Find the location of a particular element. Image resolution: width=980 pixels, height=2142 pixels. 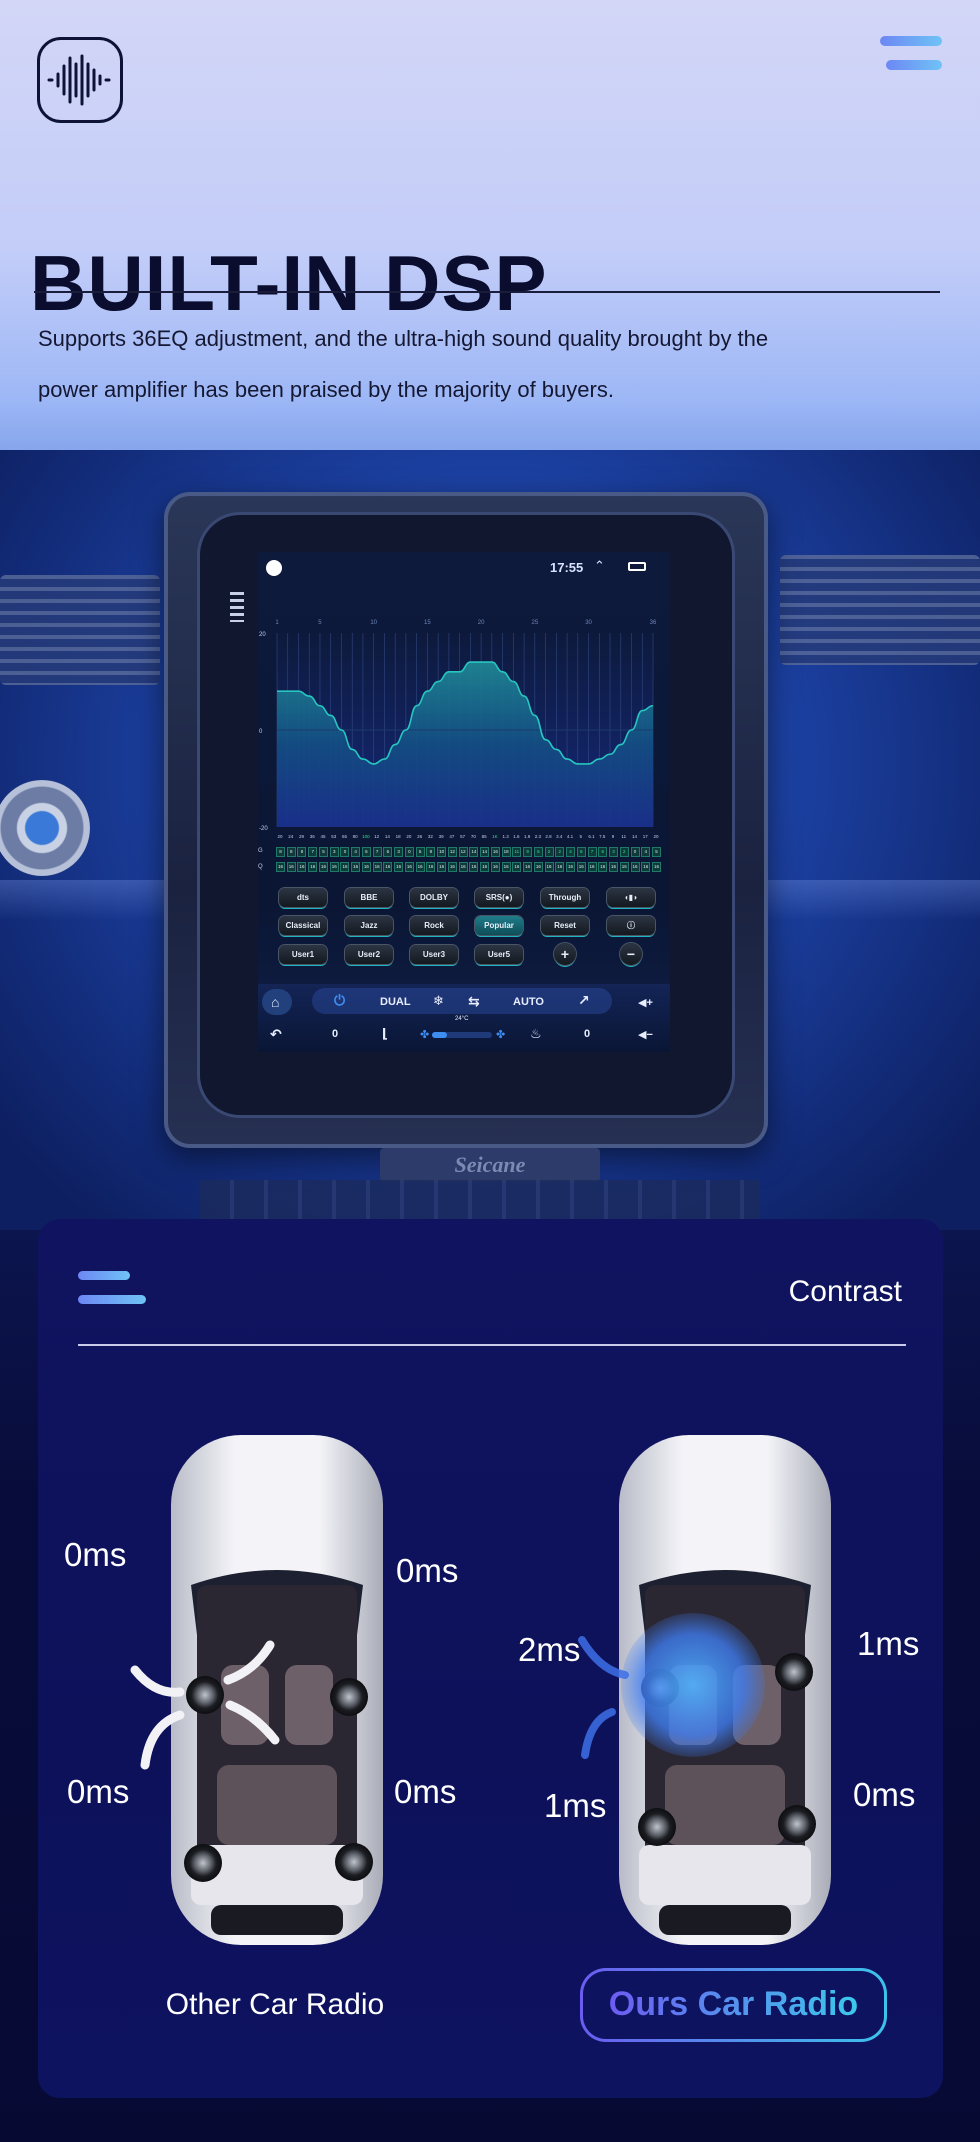

back-circle-icon is located at coordinates (274, 568).